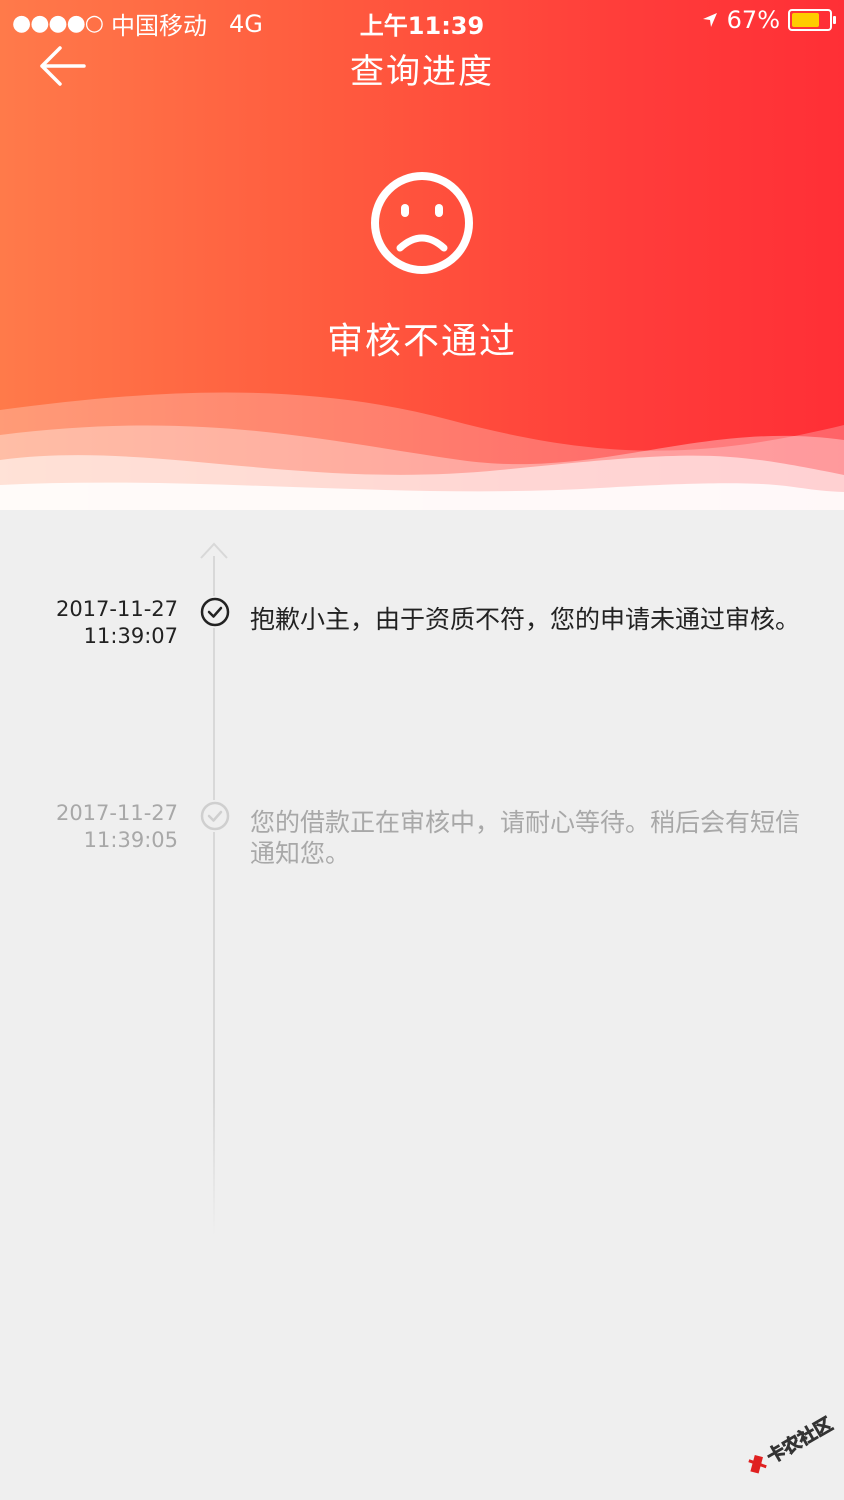 This screenshot has width=844, height=1500. Describe the element at coordinates (116, 609) in the screenshot. I see `timeline-item-1-date: 2017-11-27` at that location.